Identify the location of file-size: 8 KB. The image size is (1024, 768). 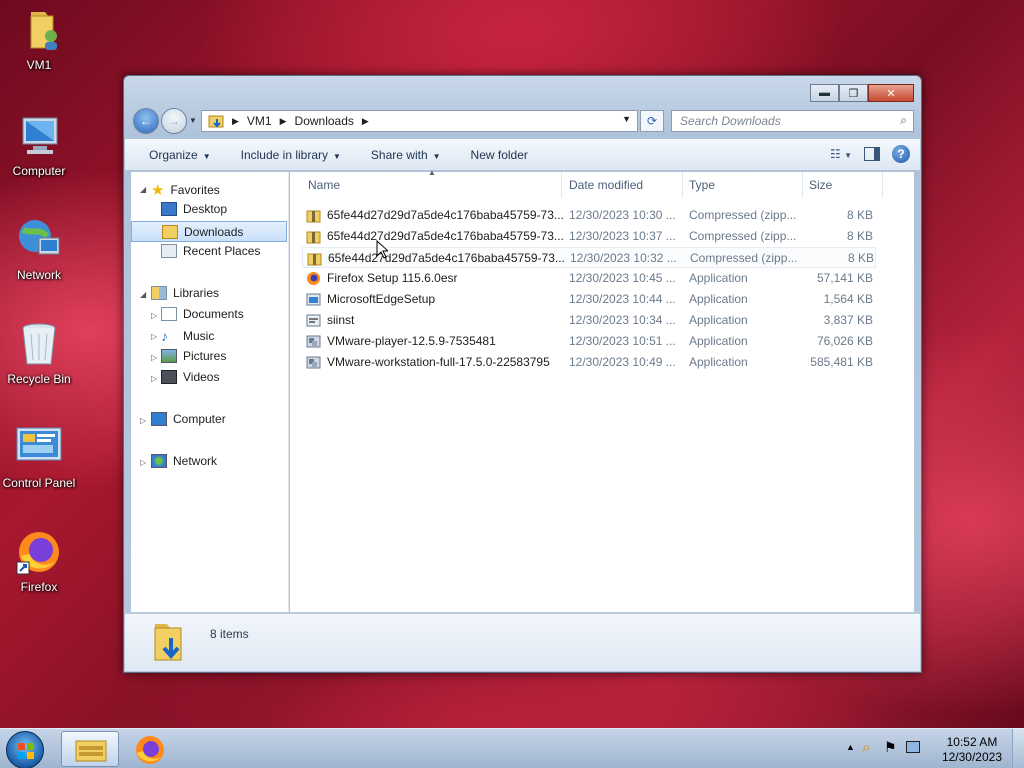
(860, 258).